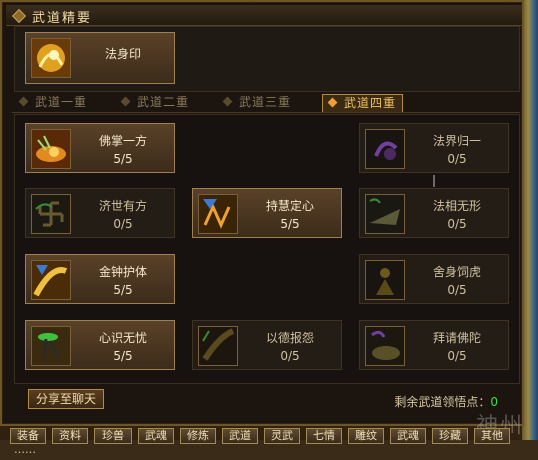 The width and height of the screenshot is (538, 460). Describe the element at coordinates (282, 436) in the screenshot. I see `menu-button: 灵武` at that location.